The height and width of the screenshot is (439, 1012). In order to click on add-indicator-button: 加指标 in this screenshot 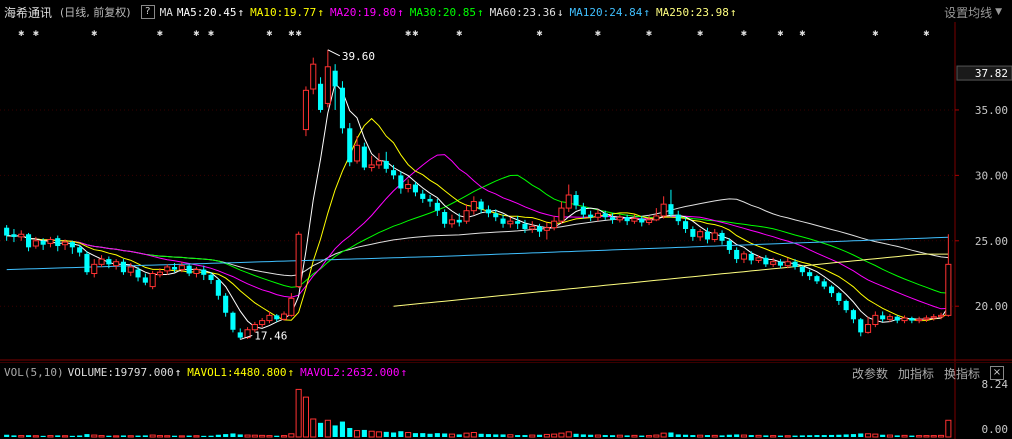, I will do `click(916, 373)`.